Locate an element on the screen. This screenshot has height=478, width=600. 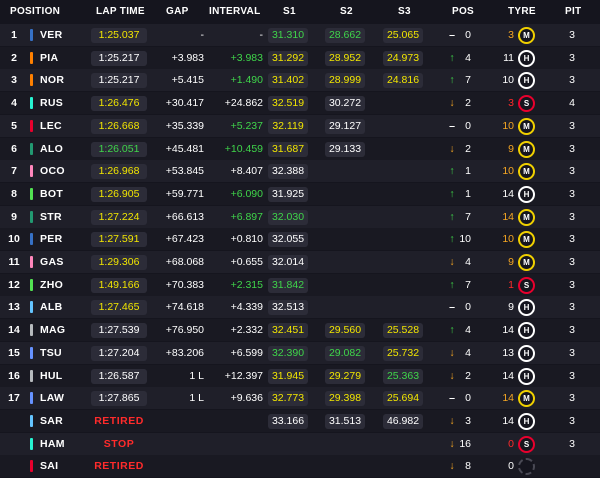
gap-value: +45.481 is located at coordinates (184, 148).